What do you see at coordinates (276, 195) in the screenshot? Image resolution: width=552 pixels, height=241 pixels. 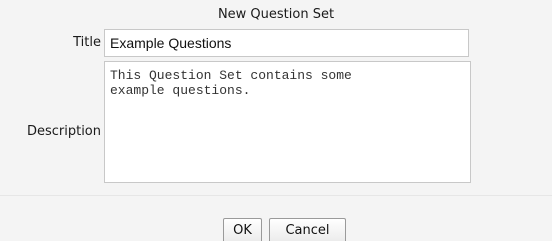 I see `form-divider` at bounding box center [276, 195].